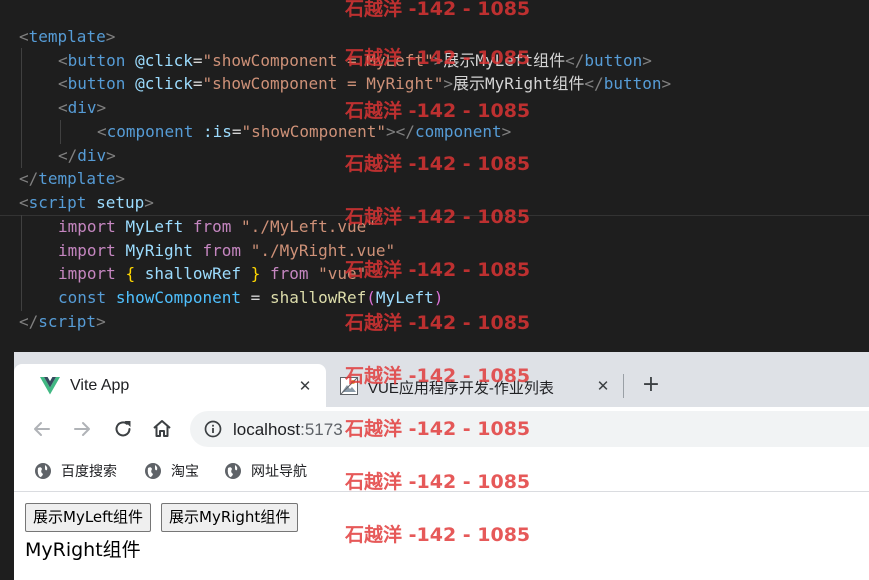 This screenshot has width=869, height=580. What do you see at coordinates (288, 430) in the screenshot?
I see `url-text: localhost:5173` at bounding box center [288, 430].